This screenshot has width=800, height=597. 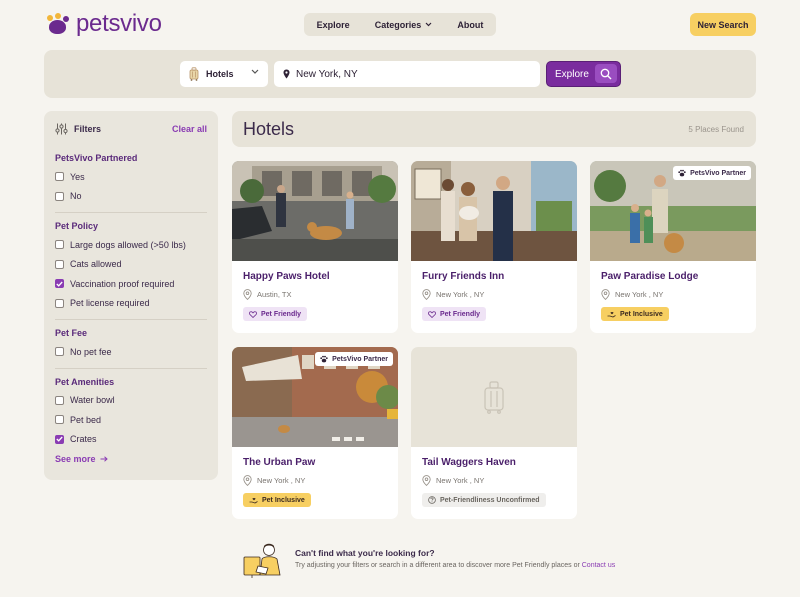 I want to click on new-search-button: New Search, so click(x=723, y=24).